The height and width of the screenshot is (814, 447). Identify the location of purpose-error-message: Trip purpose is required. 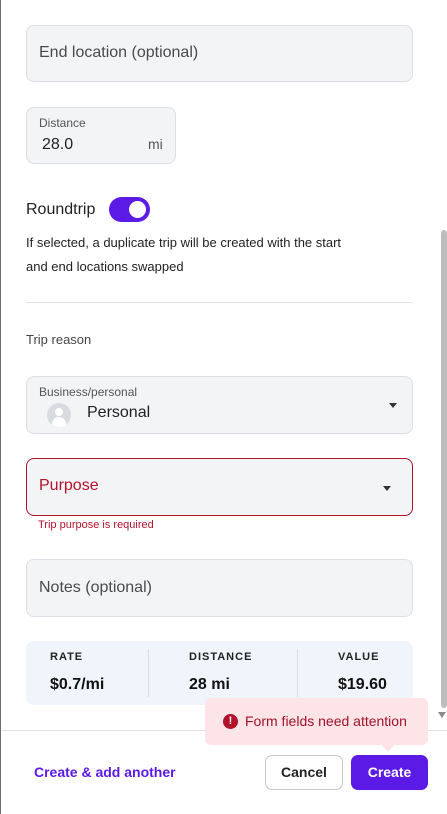
(96, 525).